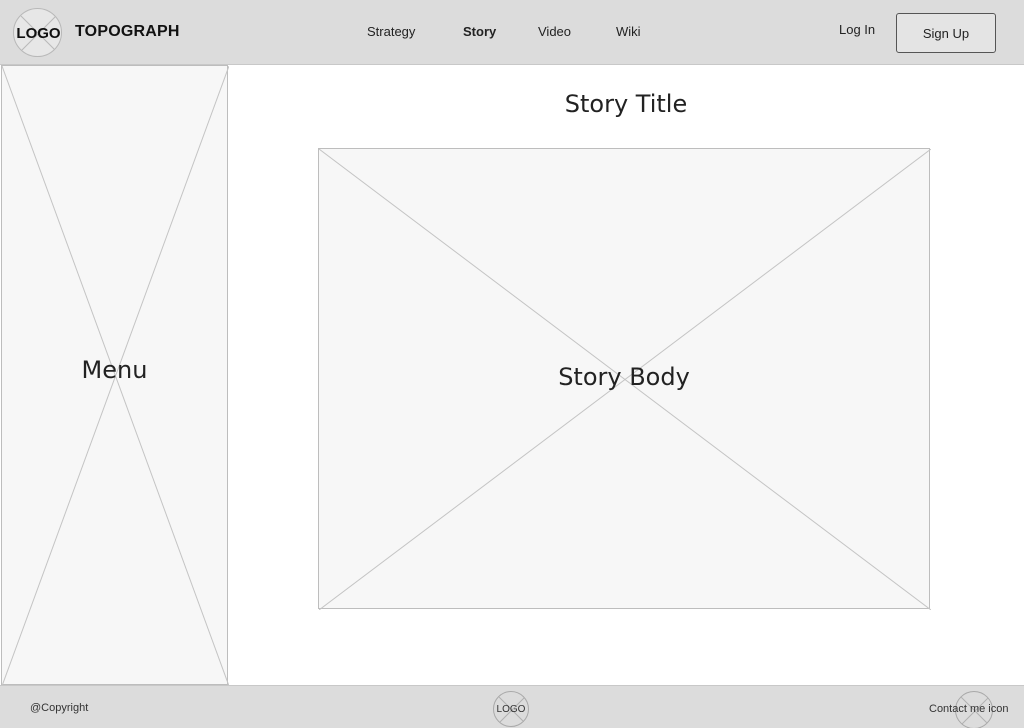  I want to click on logo-text: LOGO, so click(38, 33).